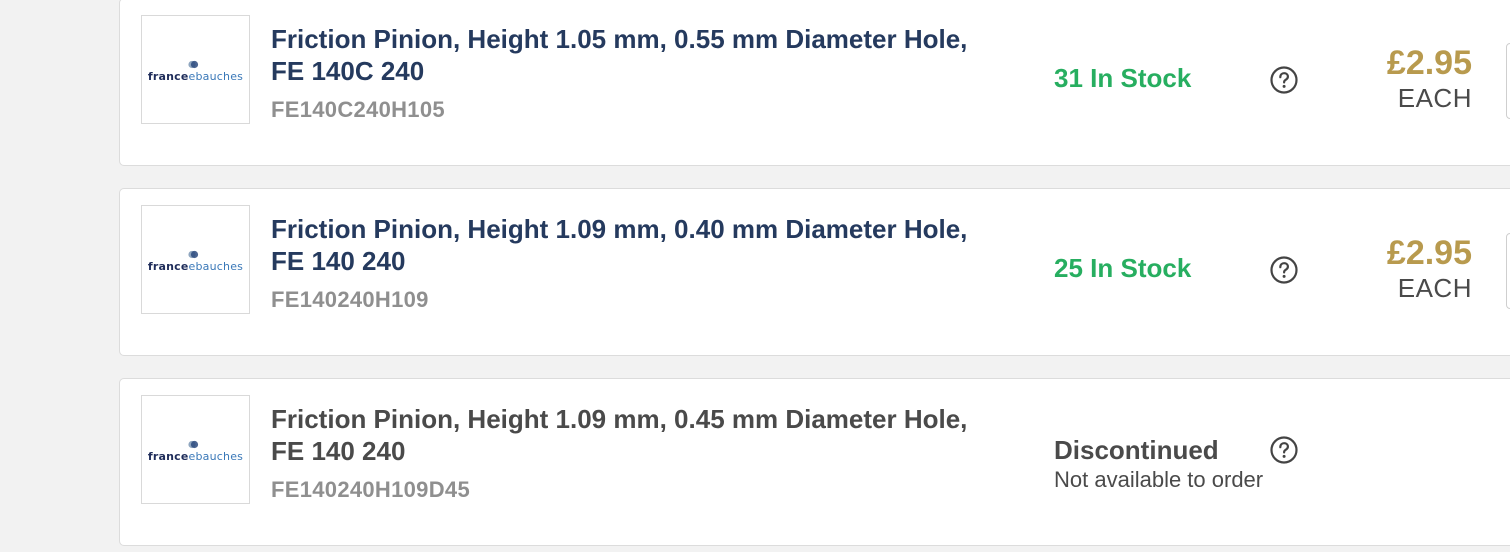 The height and width of the screenshot is (552, 1510). What do you see at coordinates (1136, 450) in the screenshot?
I see `discontinued-status: Discontinued` at bounding box center [1136, 450].